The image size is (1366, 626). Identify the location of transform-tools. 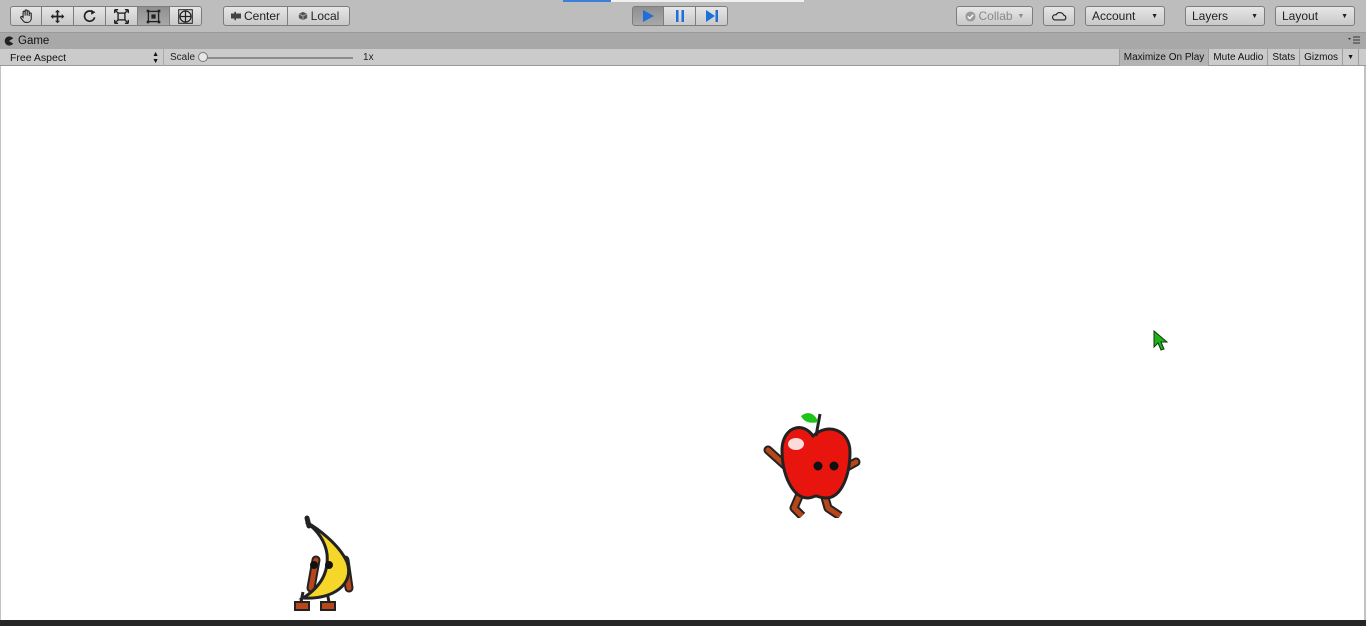
(106, 16).